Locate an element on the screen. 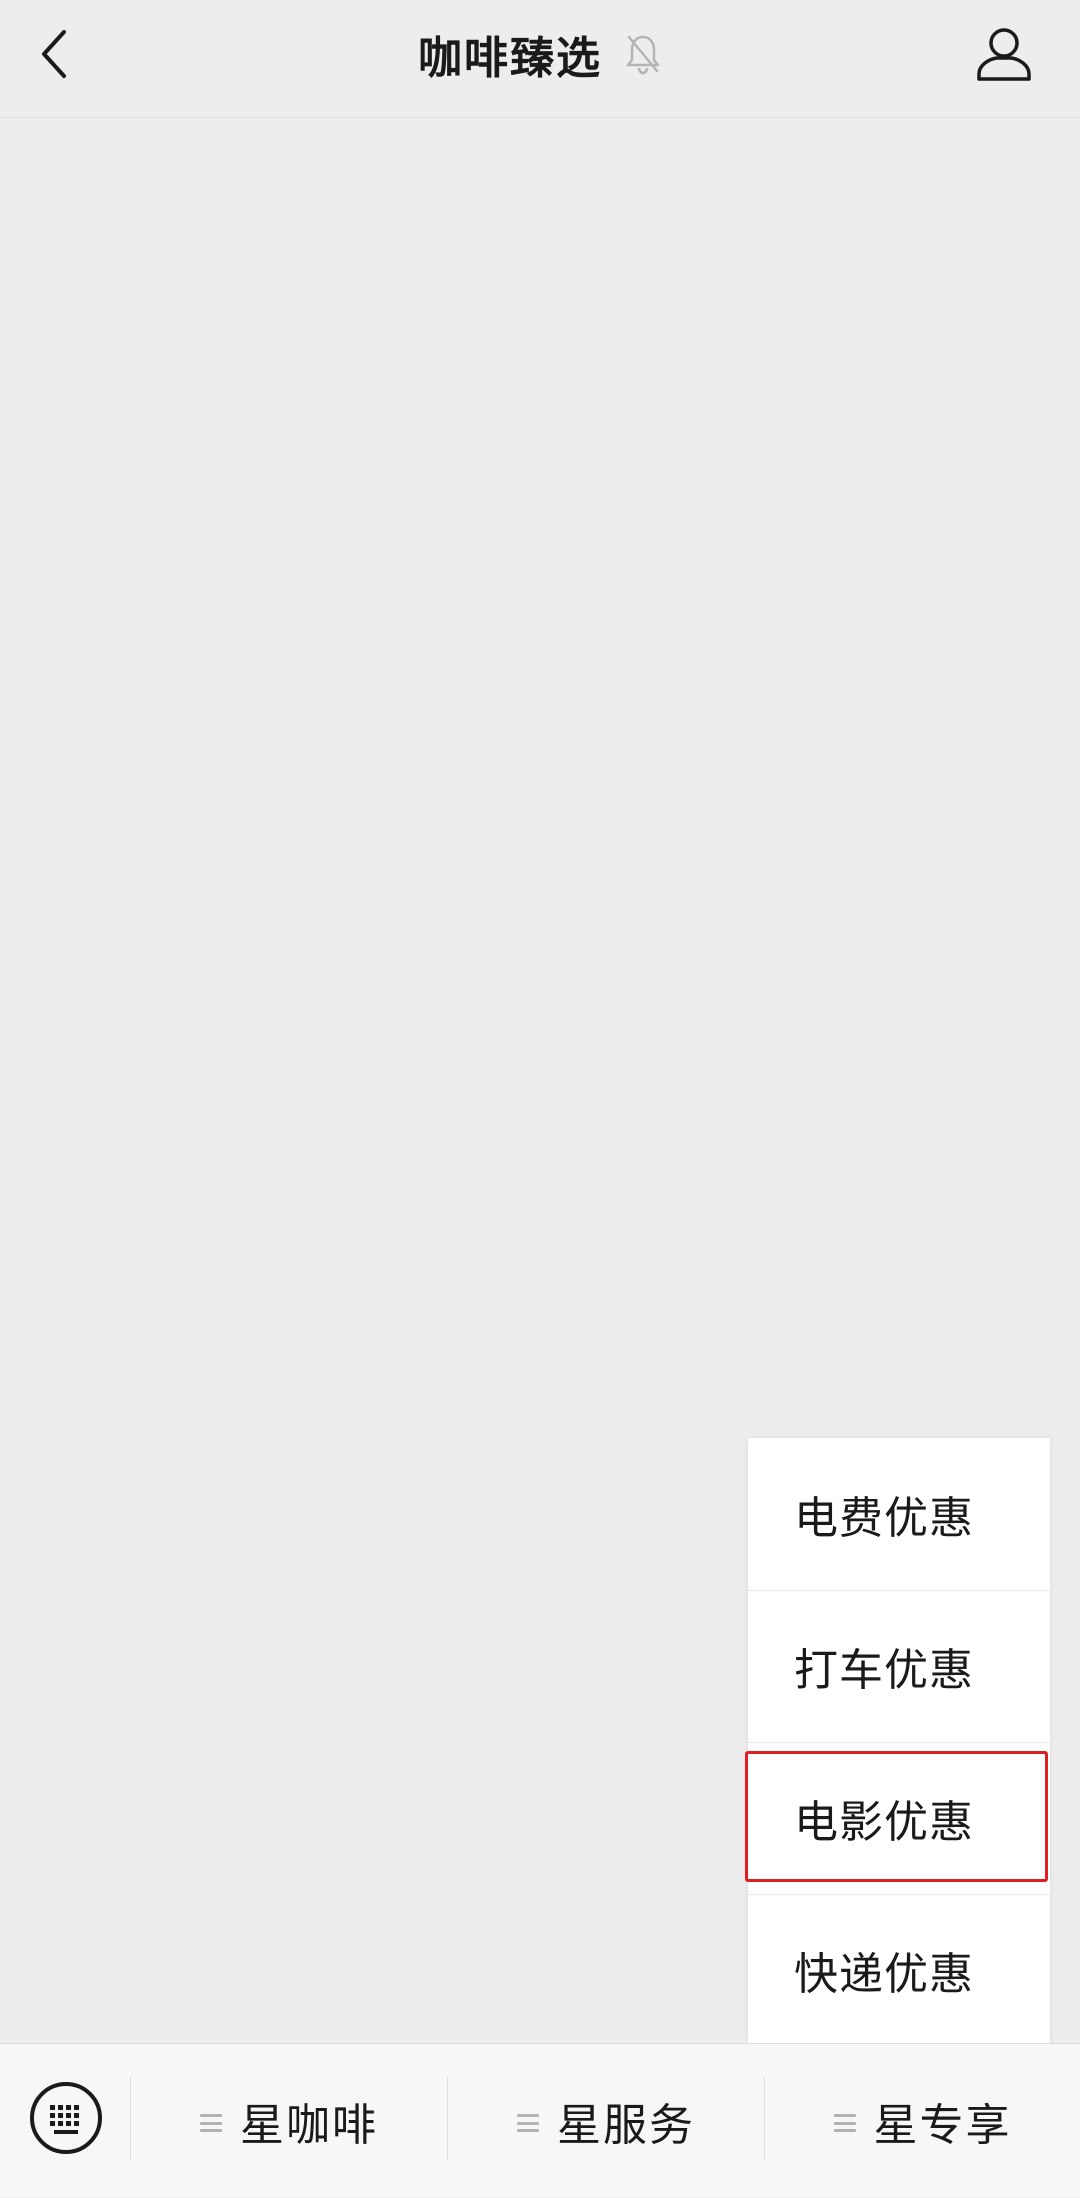 This screenshot has width=1080, height=2198. keyboard-toggle-button is located at coordinates (66, 2118).